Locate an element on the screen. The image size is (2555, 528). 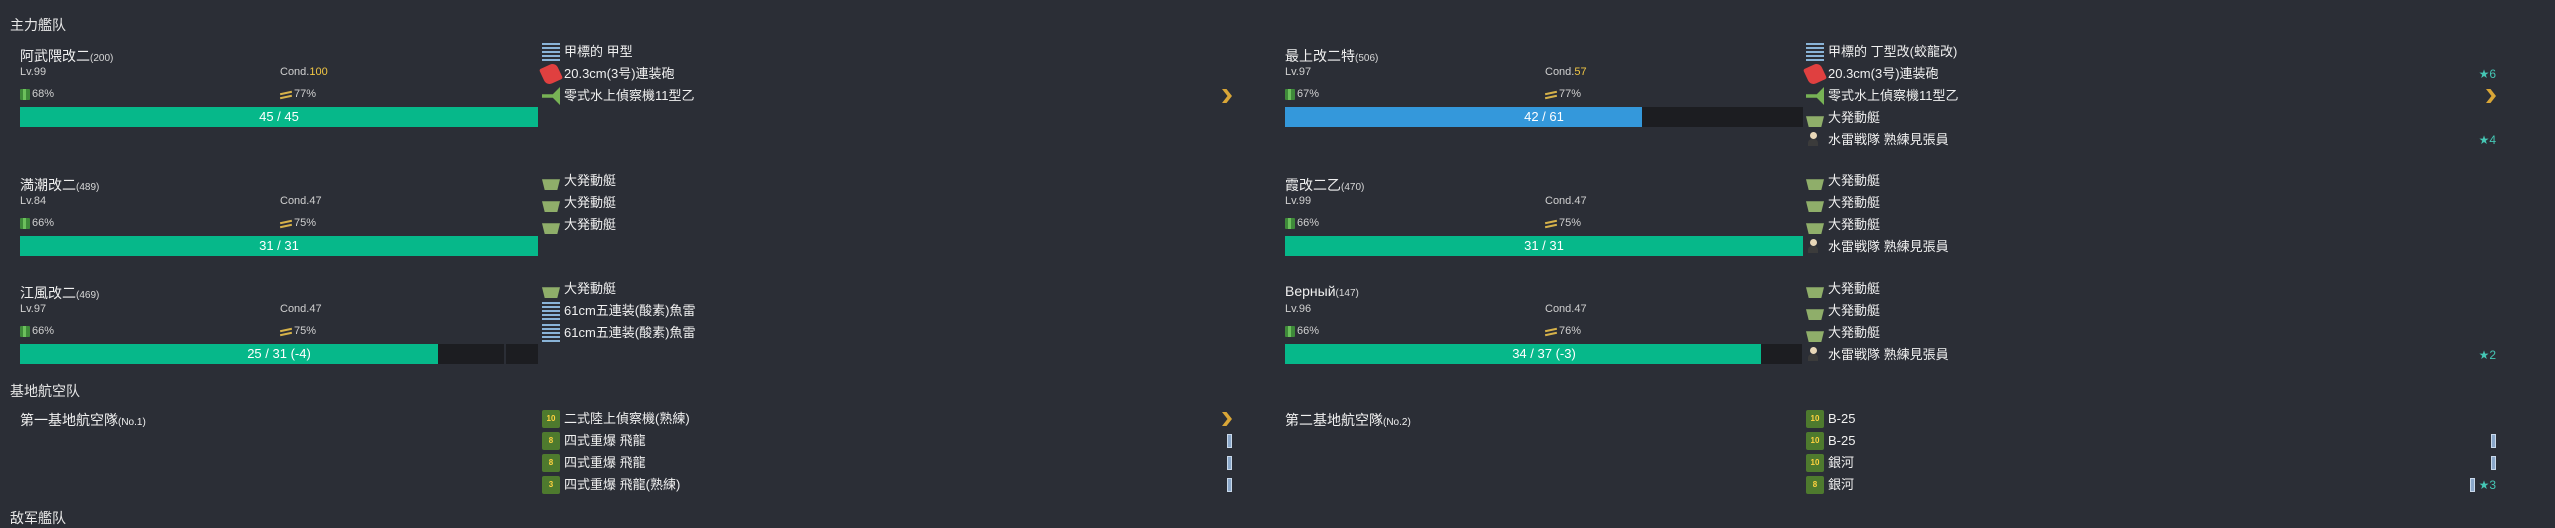
ship-level: Lv.96 is located at coordinates (1298, 309).